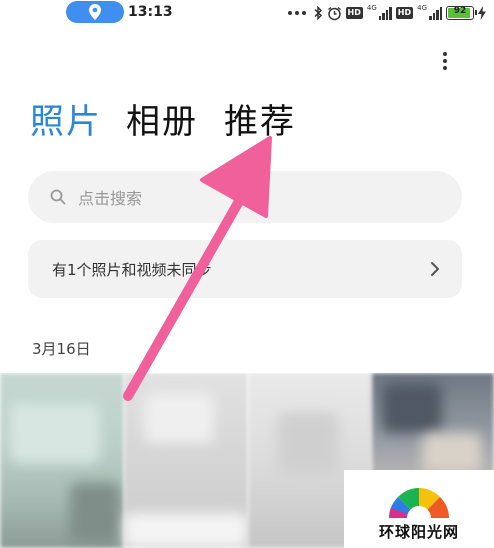  I want to click on search-icon, so click(58, 197).